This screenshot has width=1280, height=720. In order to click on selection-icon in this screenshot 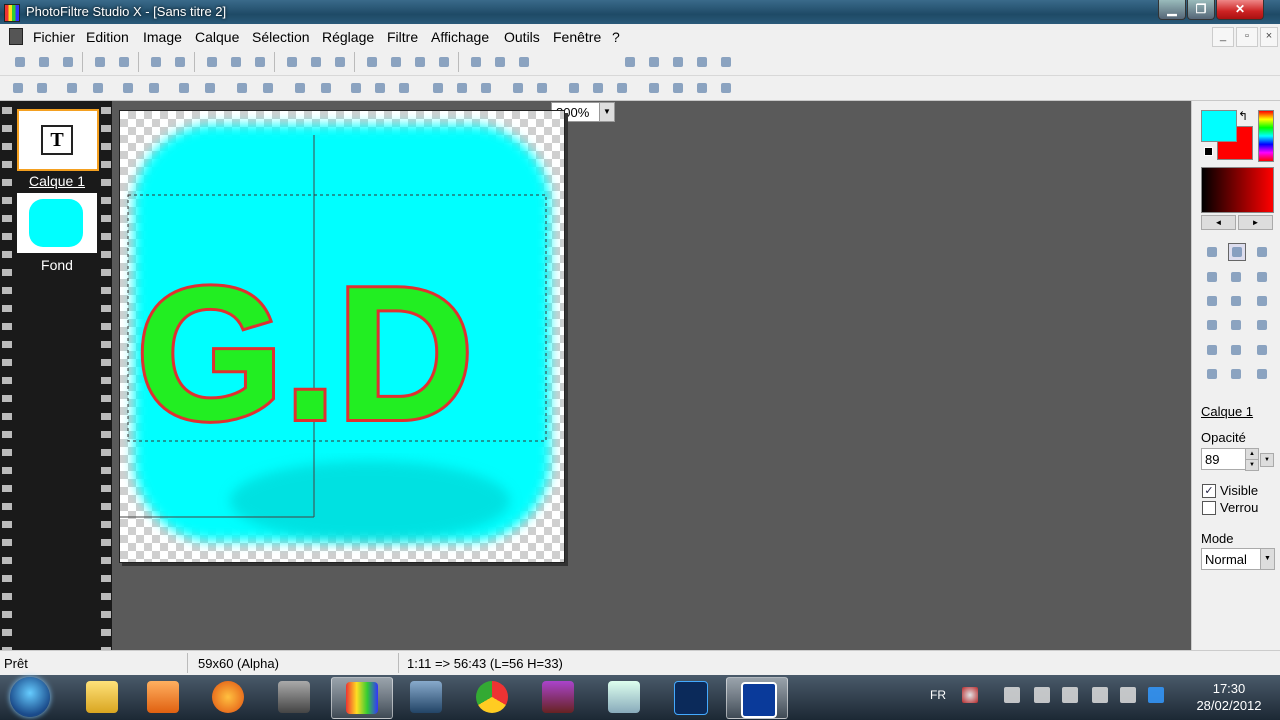, I will do `click(1237, 252)`.